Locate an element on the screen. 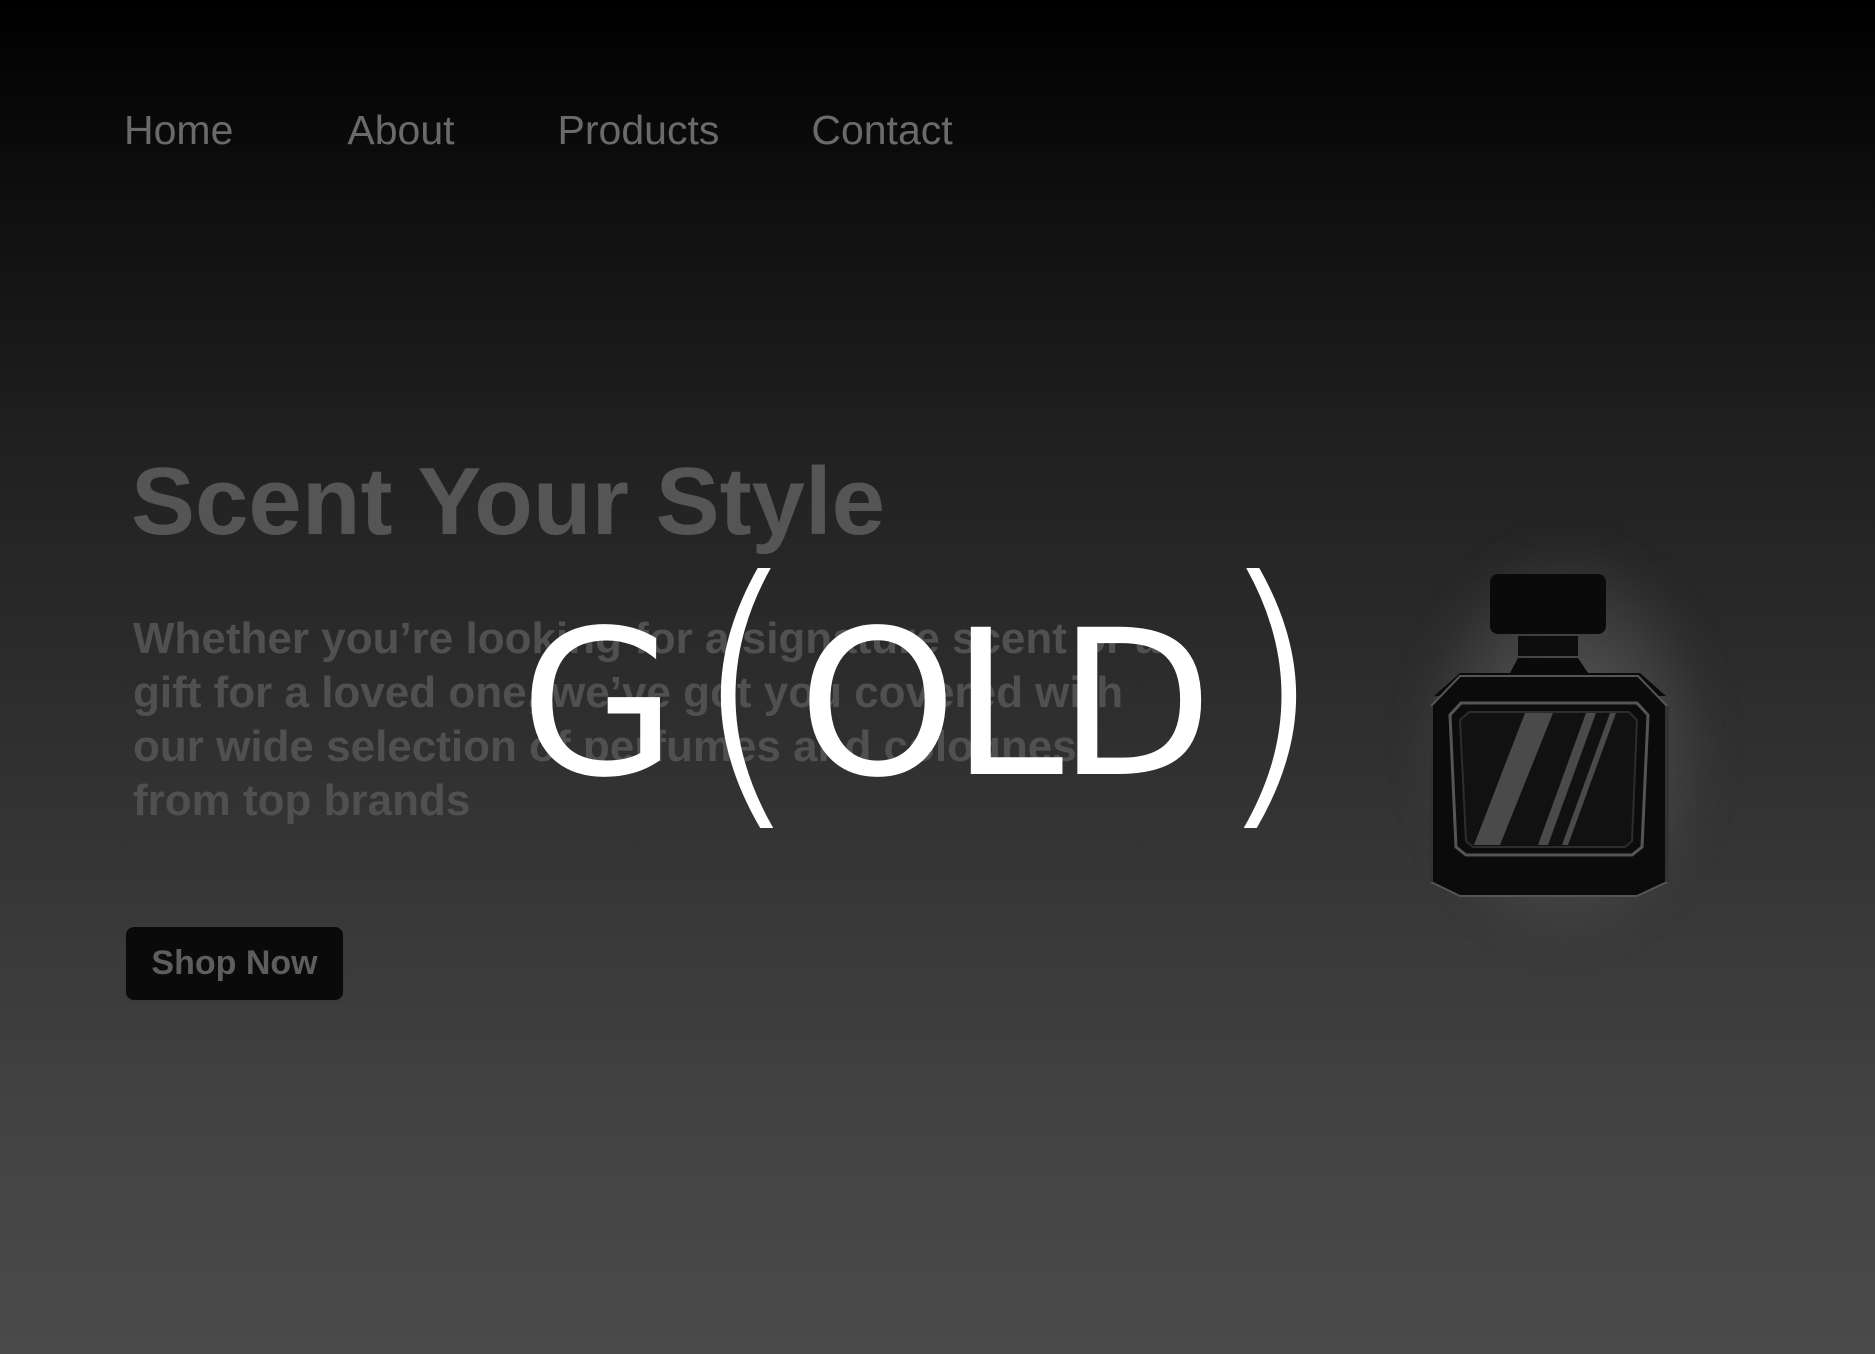 The width and height of the screenshot is (1875, 1354). logo-word-old: OLD is located at coordinates (1002, 704).